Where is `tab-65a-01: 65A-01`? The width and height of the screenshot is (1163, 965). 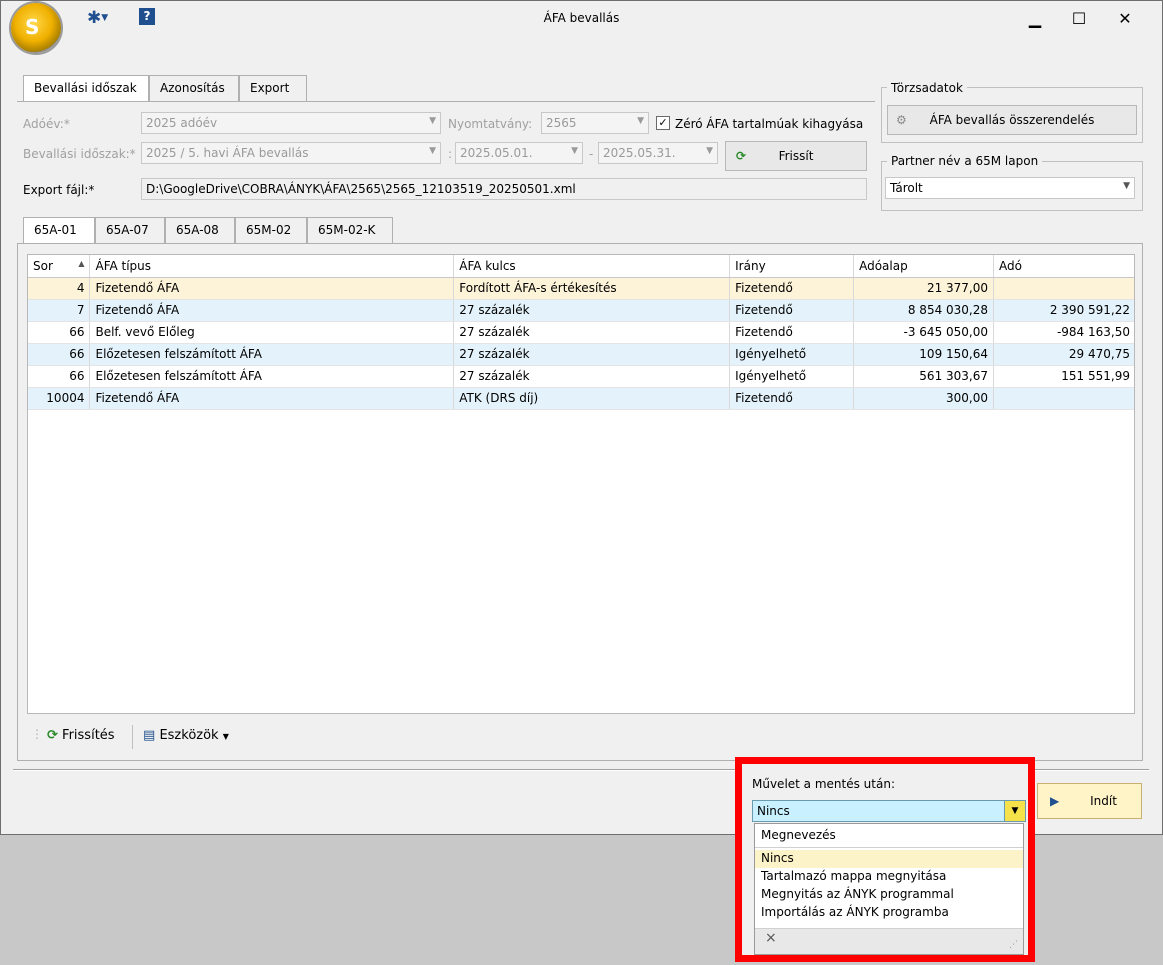 tab-65a-01: 65A-01 is located at coordinates (59, 230).